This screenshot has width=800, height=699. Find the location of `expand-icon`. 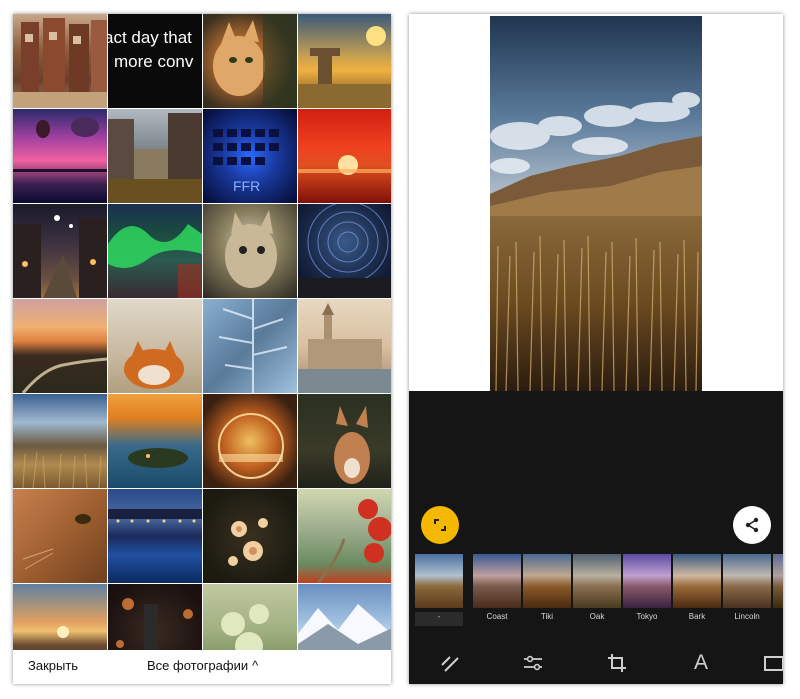

expand-icon is located at coordinates (440, 525).